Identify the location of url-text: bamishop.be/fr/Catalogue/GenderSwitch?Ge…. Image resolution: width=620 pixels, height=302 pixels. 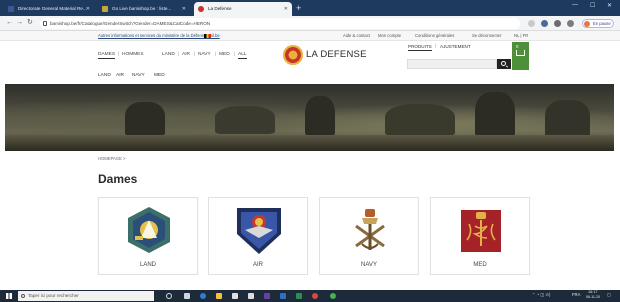
(130, 23).